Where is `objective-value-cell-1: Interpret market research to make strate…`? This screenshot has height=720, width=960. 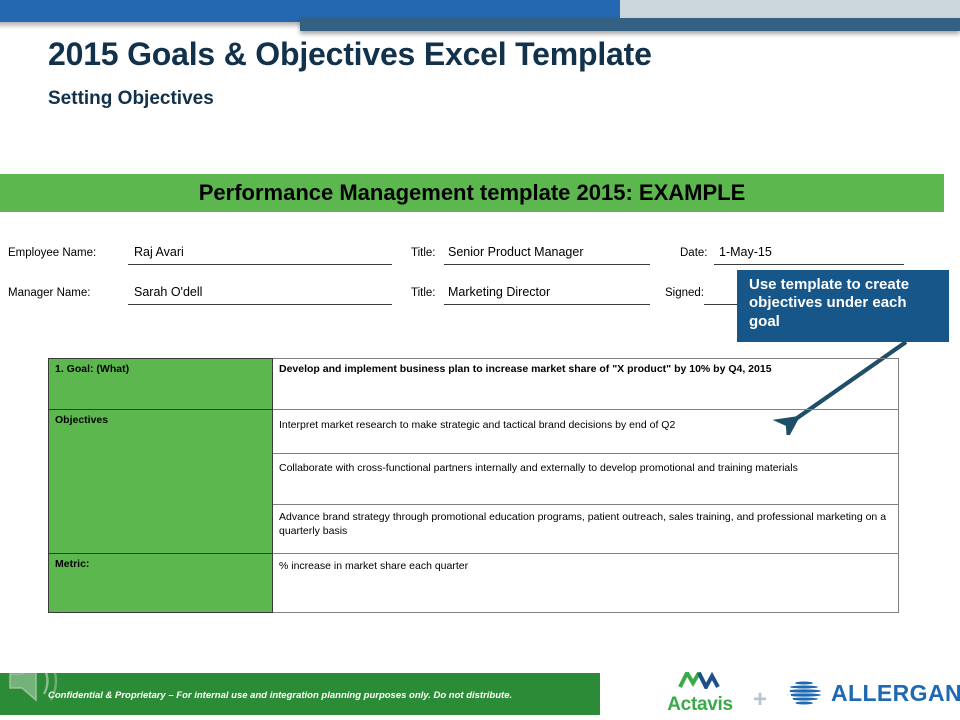 objective-value-cell-1: Interpret market research to make strate… is located at coordinates (585, 431).